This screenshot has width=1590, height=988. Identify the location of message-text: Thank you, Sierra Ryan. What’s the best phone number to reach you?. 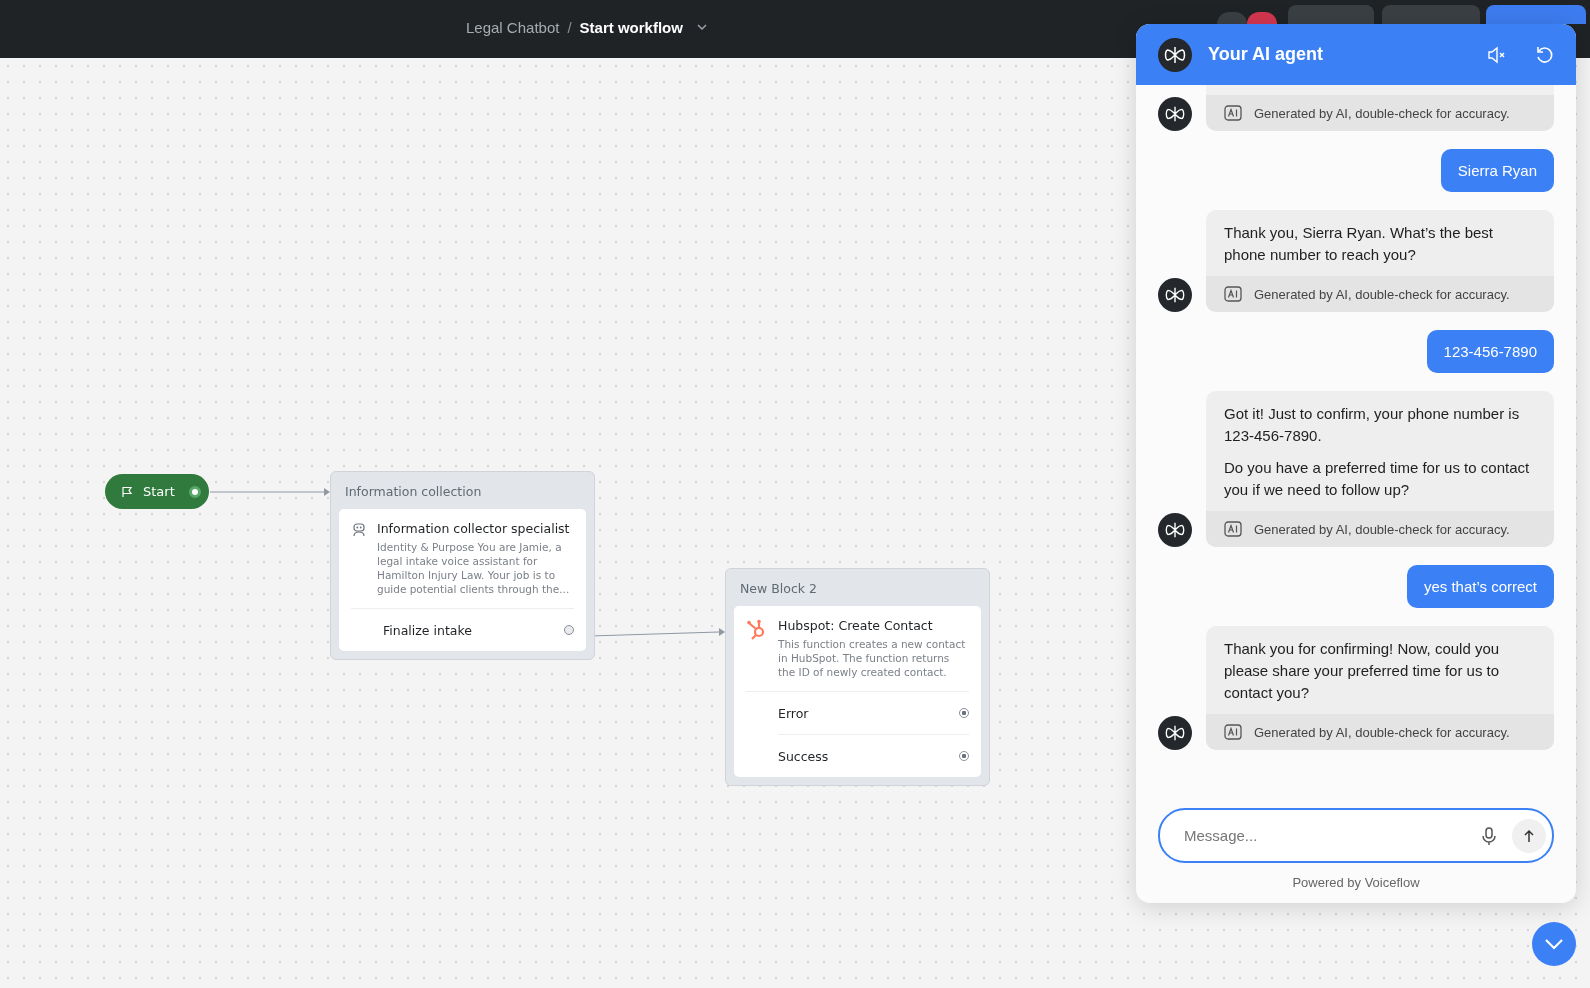
(1359, 244).